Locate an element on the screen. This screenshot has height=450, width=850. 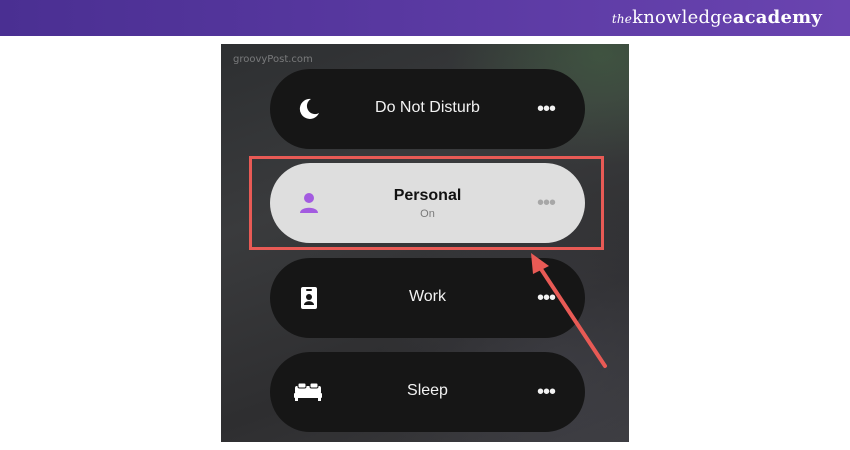
header-banner: theknowledgeacademy is located at coordinates (425, 18).